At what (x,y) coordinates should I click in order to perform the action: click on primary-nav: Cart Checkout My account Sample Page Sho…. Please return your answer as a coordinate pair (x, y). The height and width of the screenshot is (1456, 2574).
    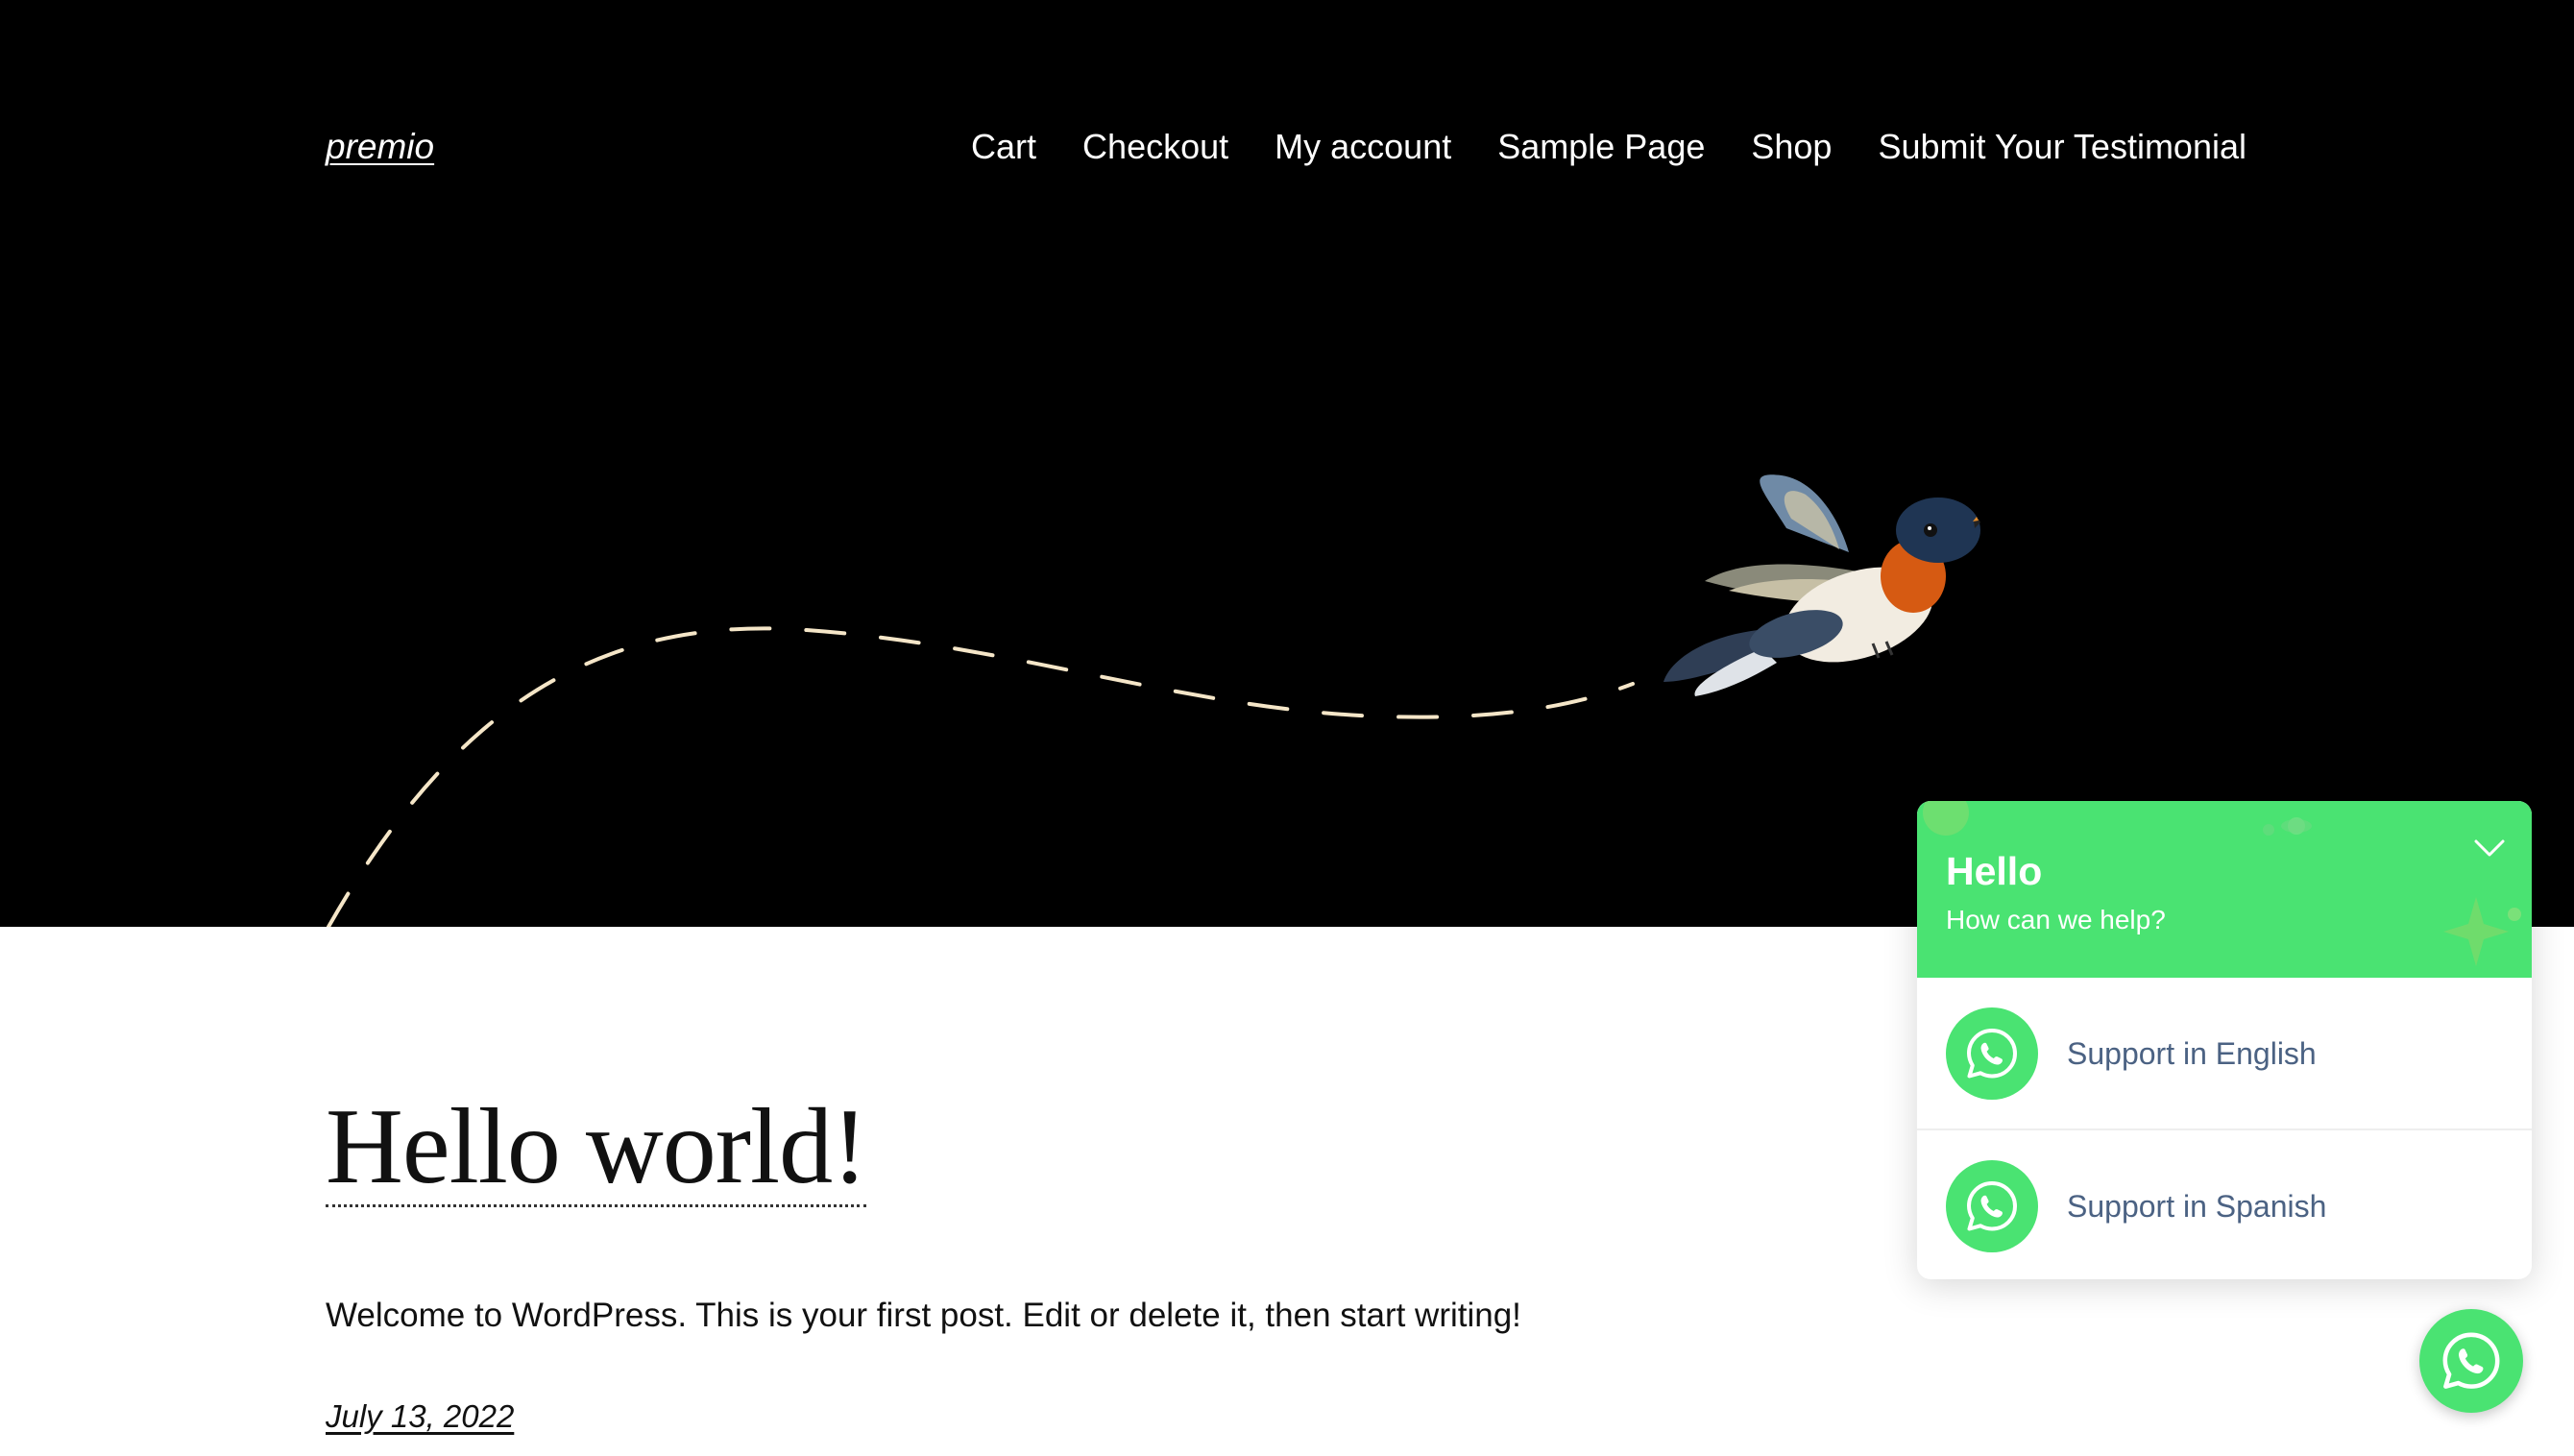
    Looking at the image, I should click on (1608, 147).